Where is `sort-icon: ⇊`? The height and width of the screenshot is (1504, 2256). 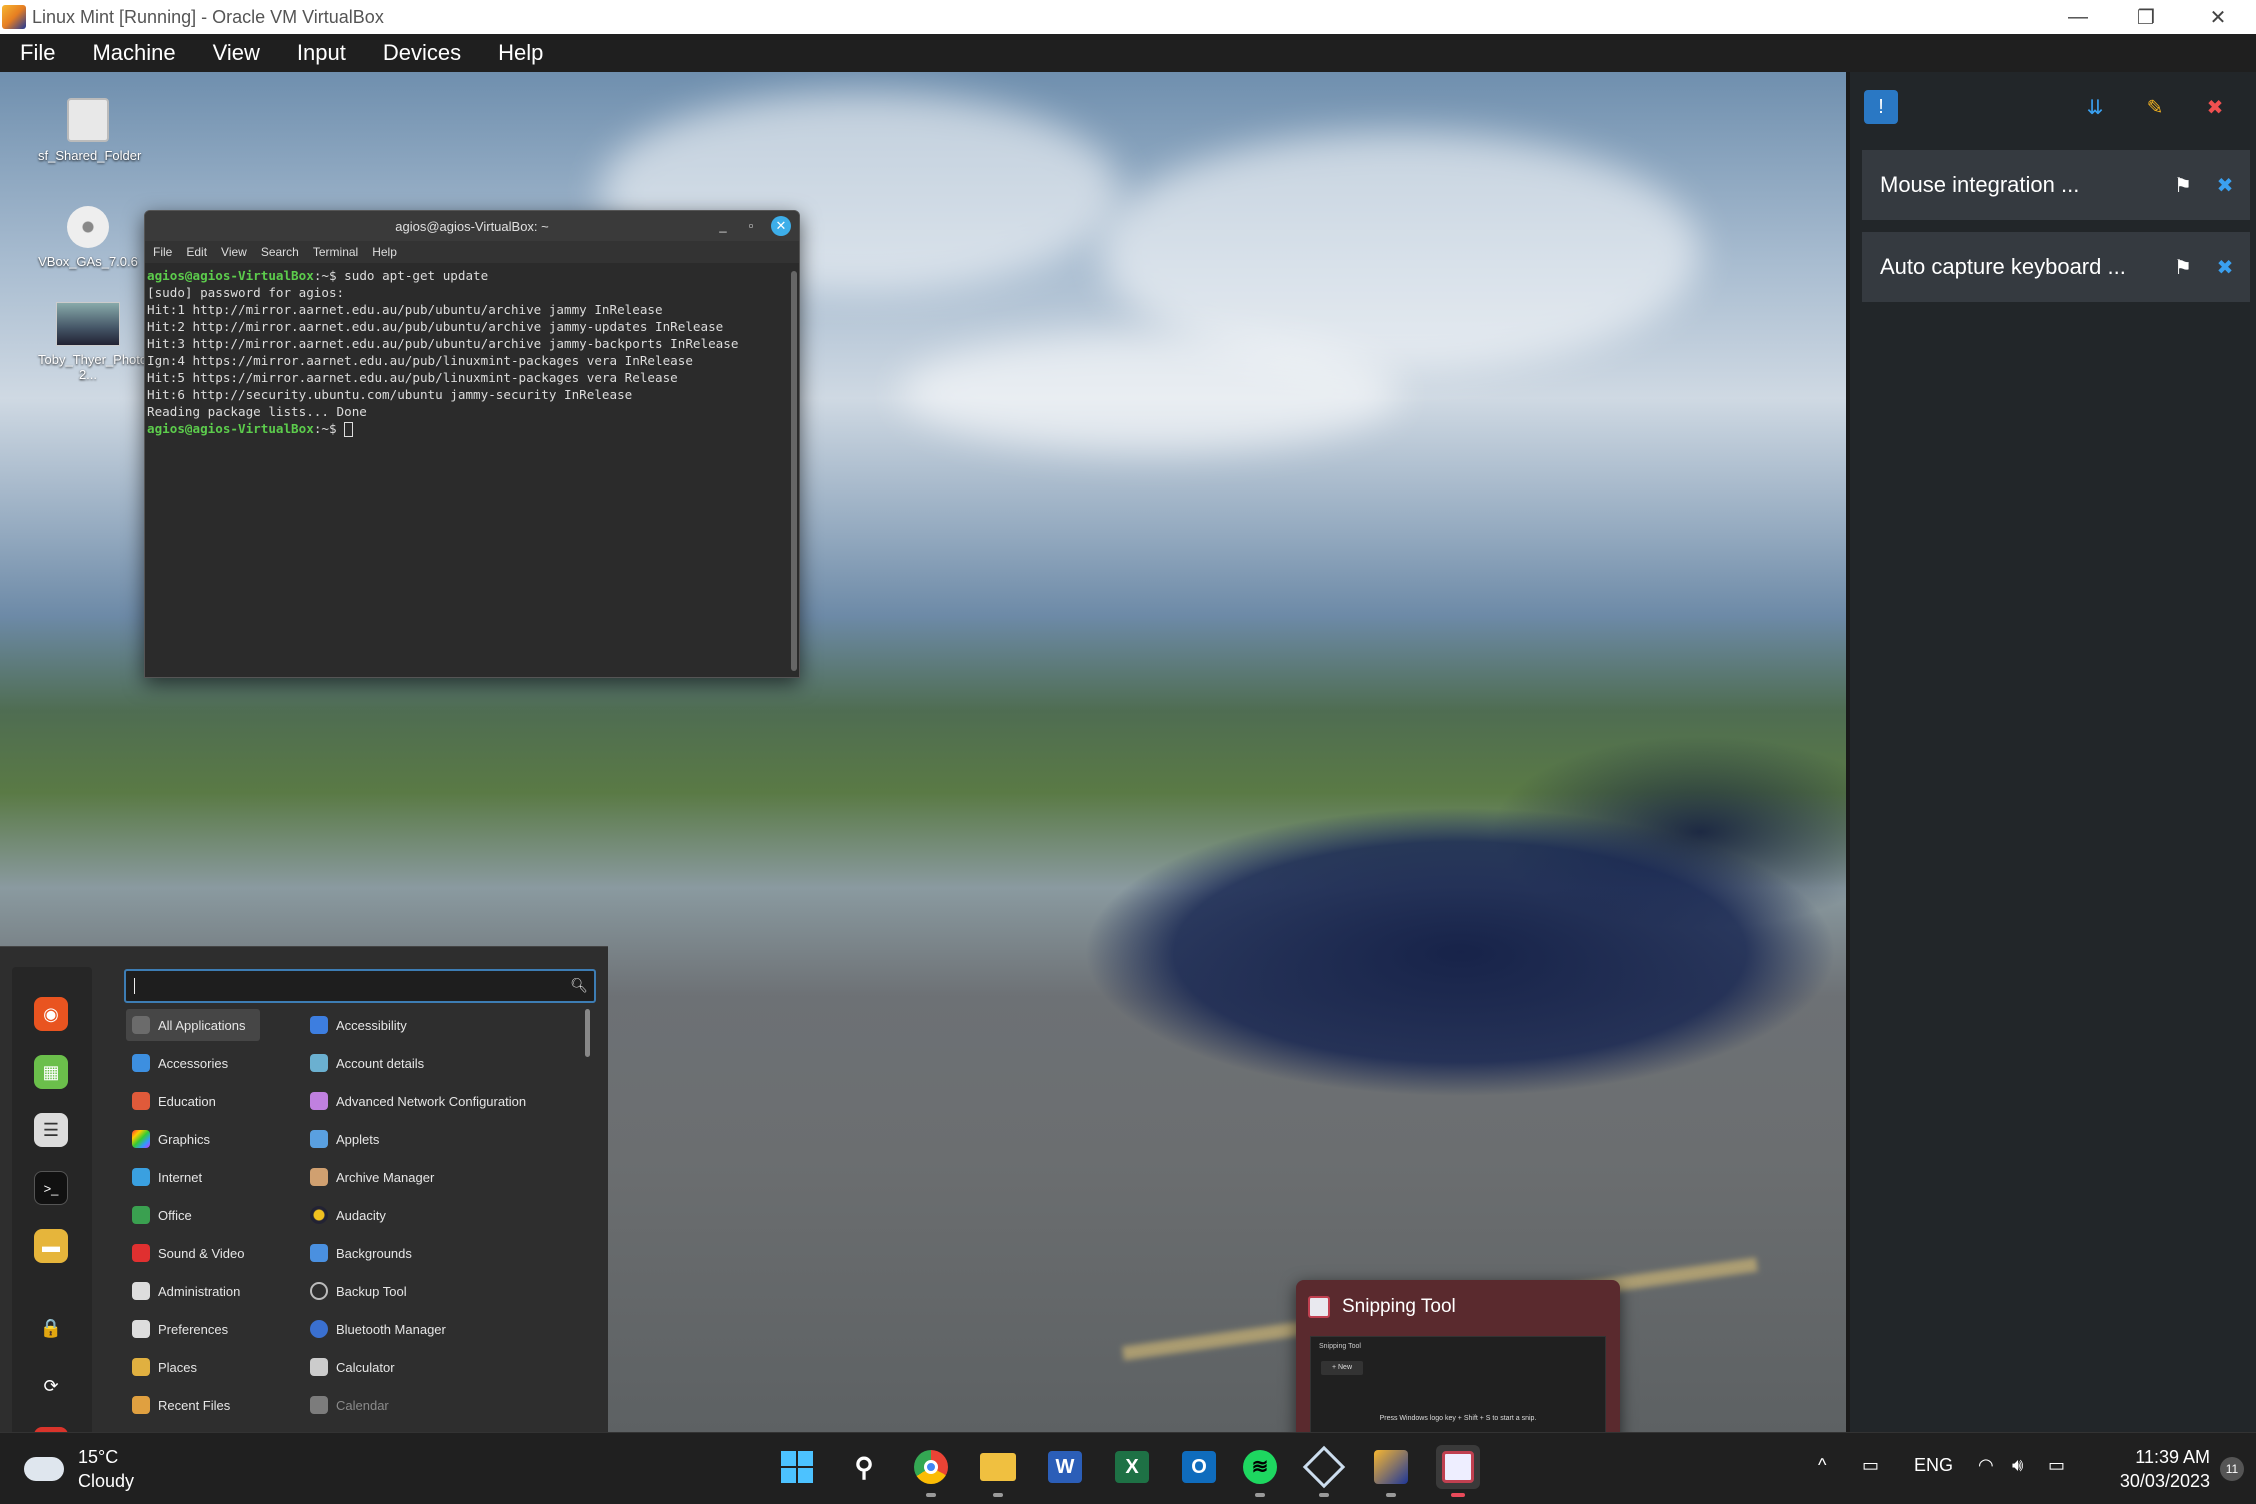
sort-icon: ⇊ is located at coordinates (2095, 107).